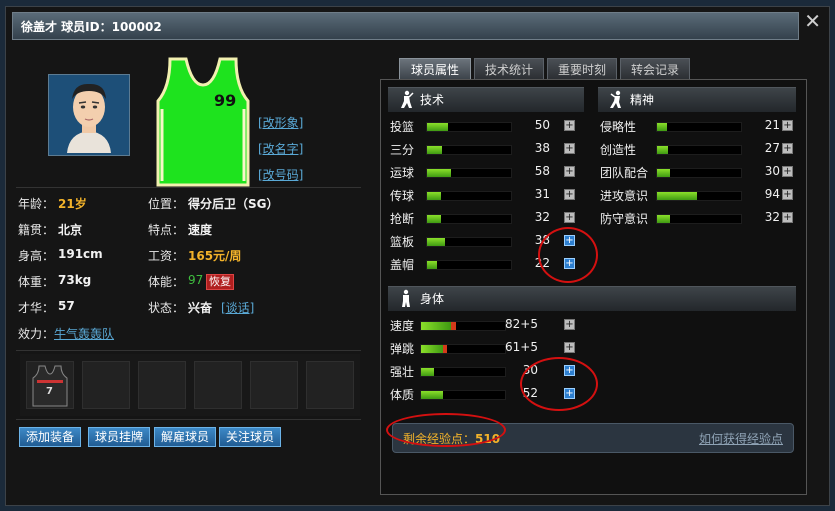  What do you see at coordinates (250, 437) in the screenshot?
I see `follow-player-button: 关注球员` at bounding box center [250, 437].